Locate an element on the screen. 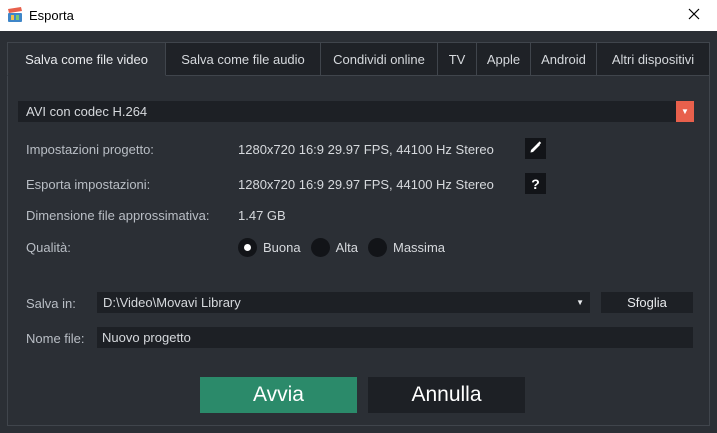 The width and height of the screenshot is (717, 433). save-path-dropdown: D:\Video\Movavi Library ▼ is located at coordinates (343, 302).